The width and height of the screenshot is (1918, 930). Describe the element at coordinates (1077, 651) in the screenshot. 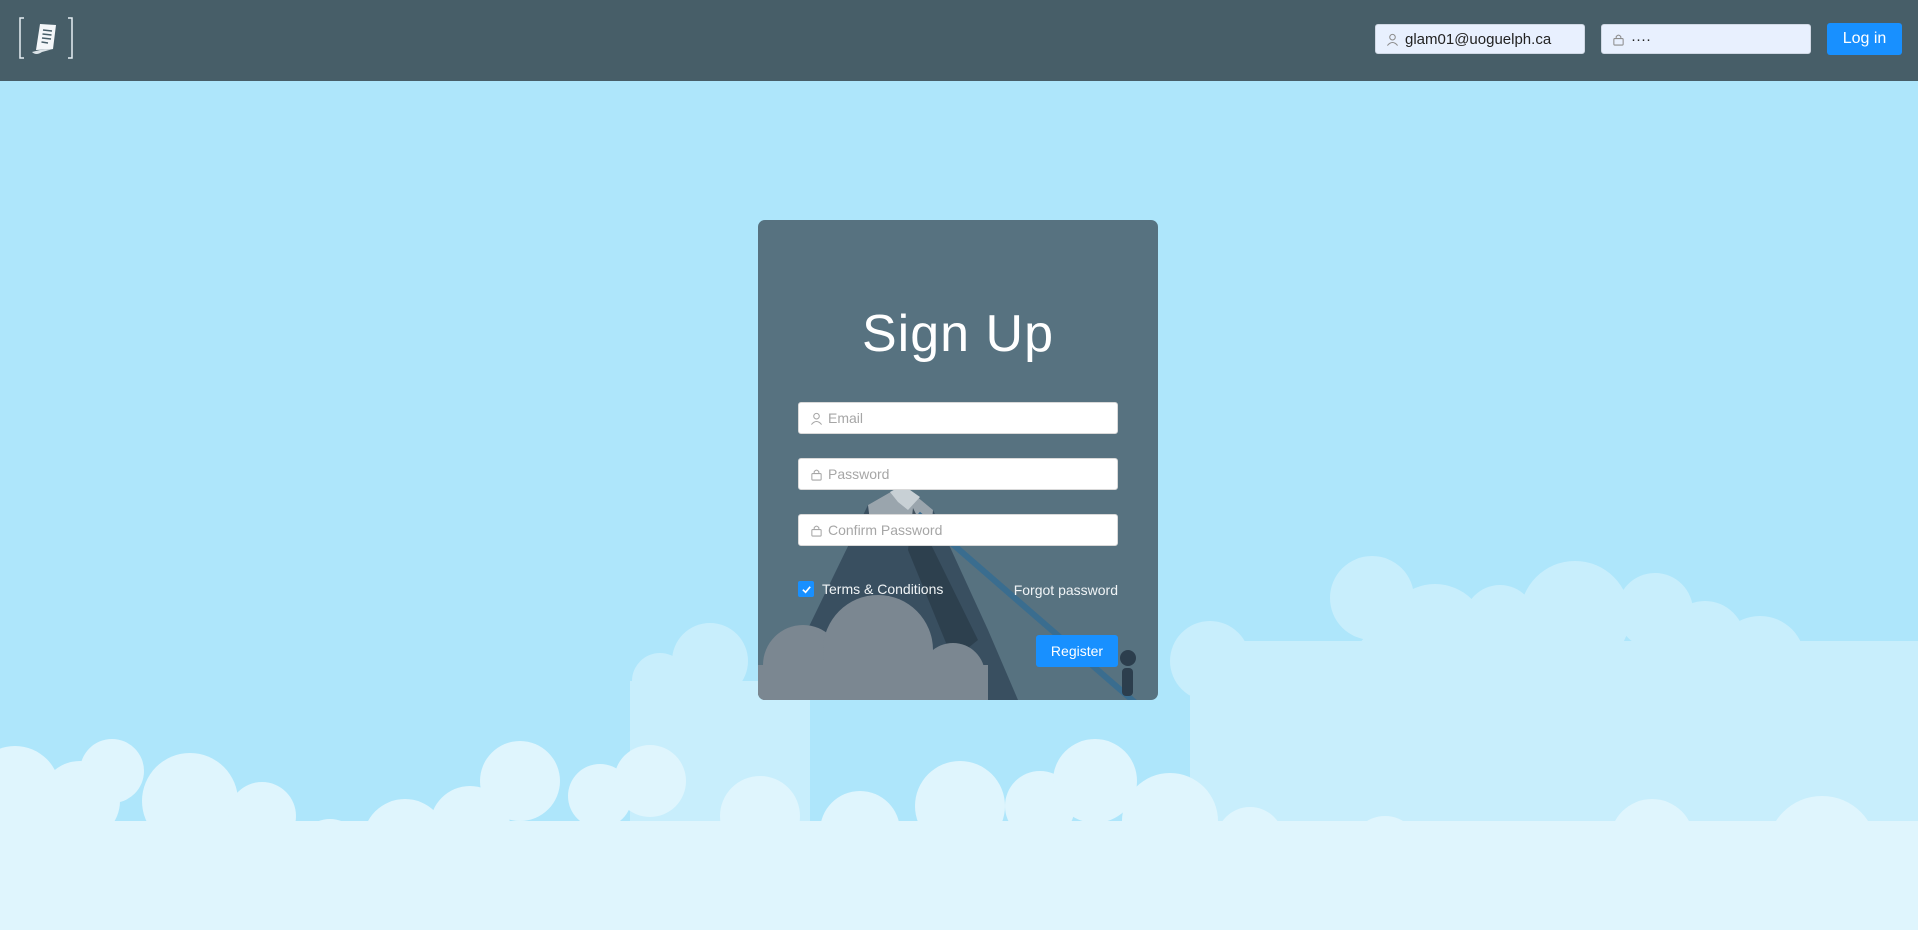

I see `register-button: Register` at that location.